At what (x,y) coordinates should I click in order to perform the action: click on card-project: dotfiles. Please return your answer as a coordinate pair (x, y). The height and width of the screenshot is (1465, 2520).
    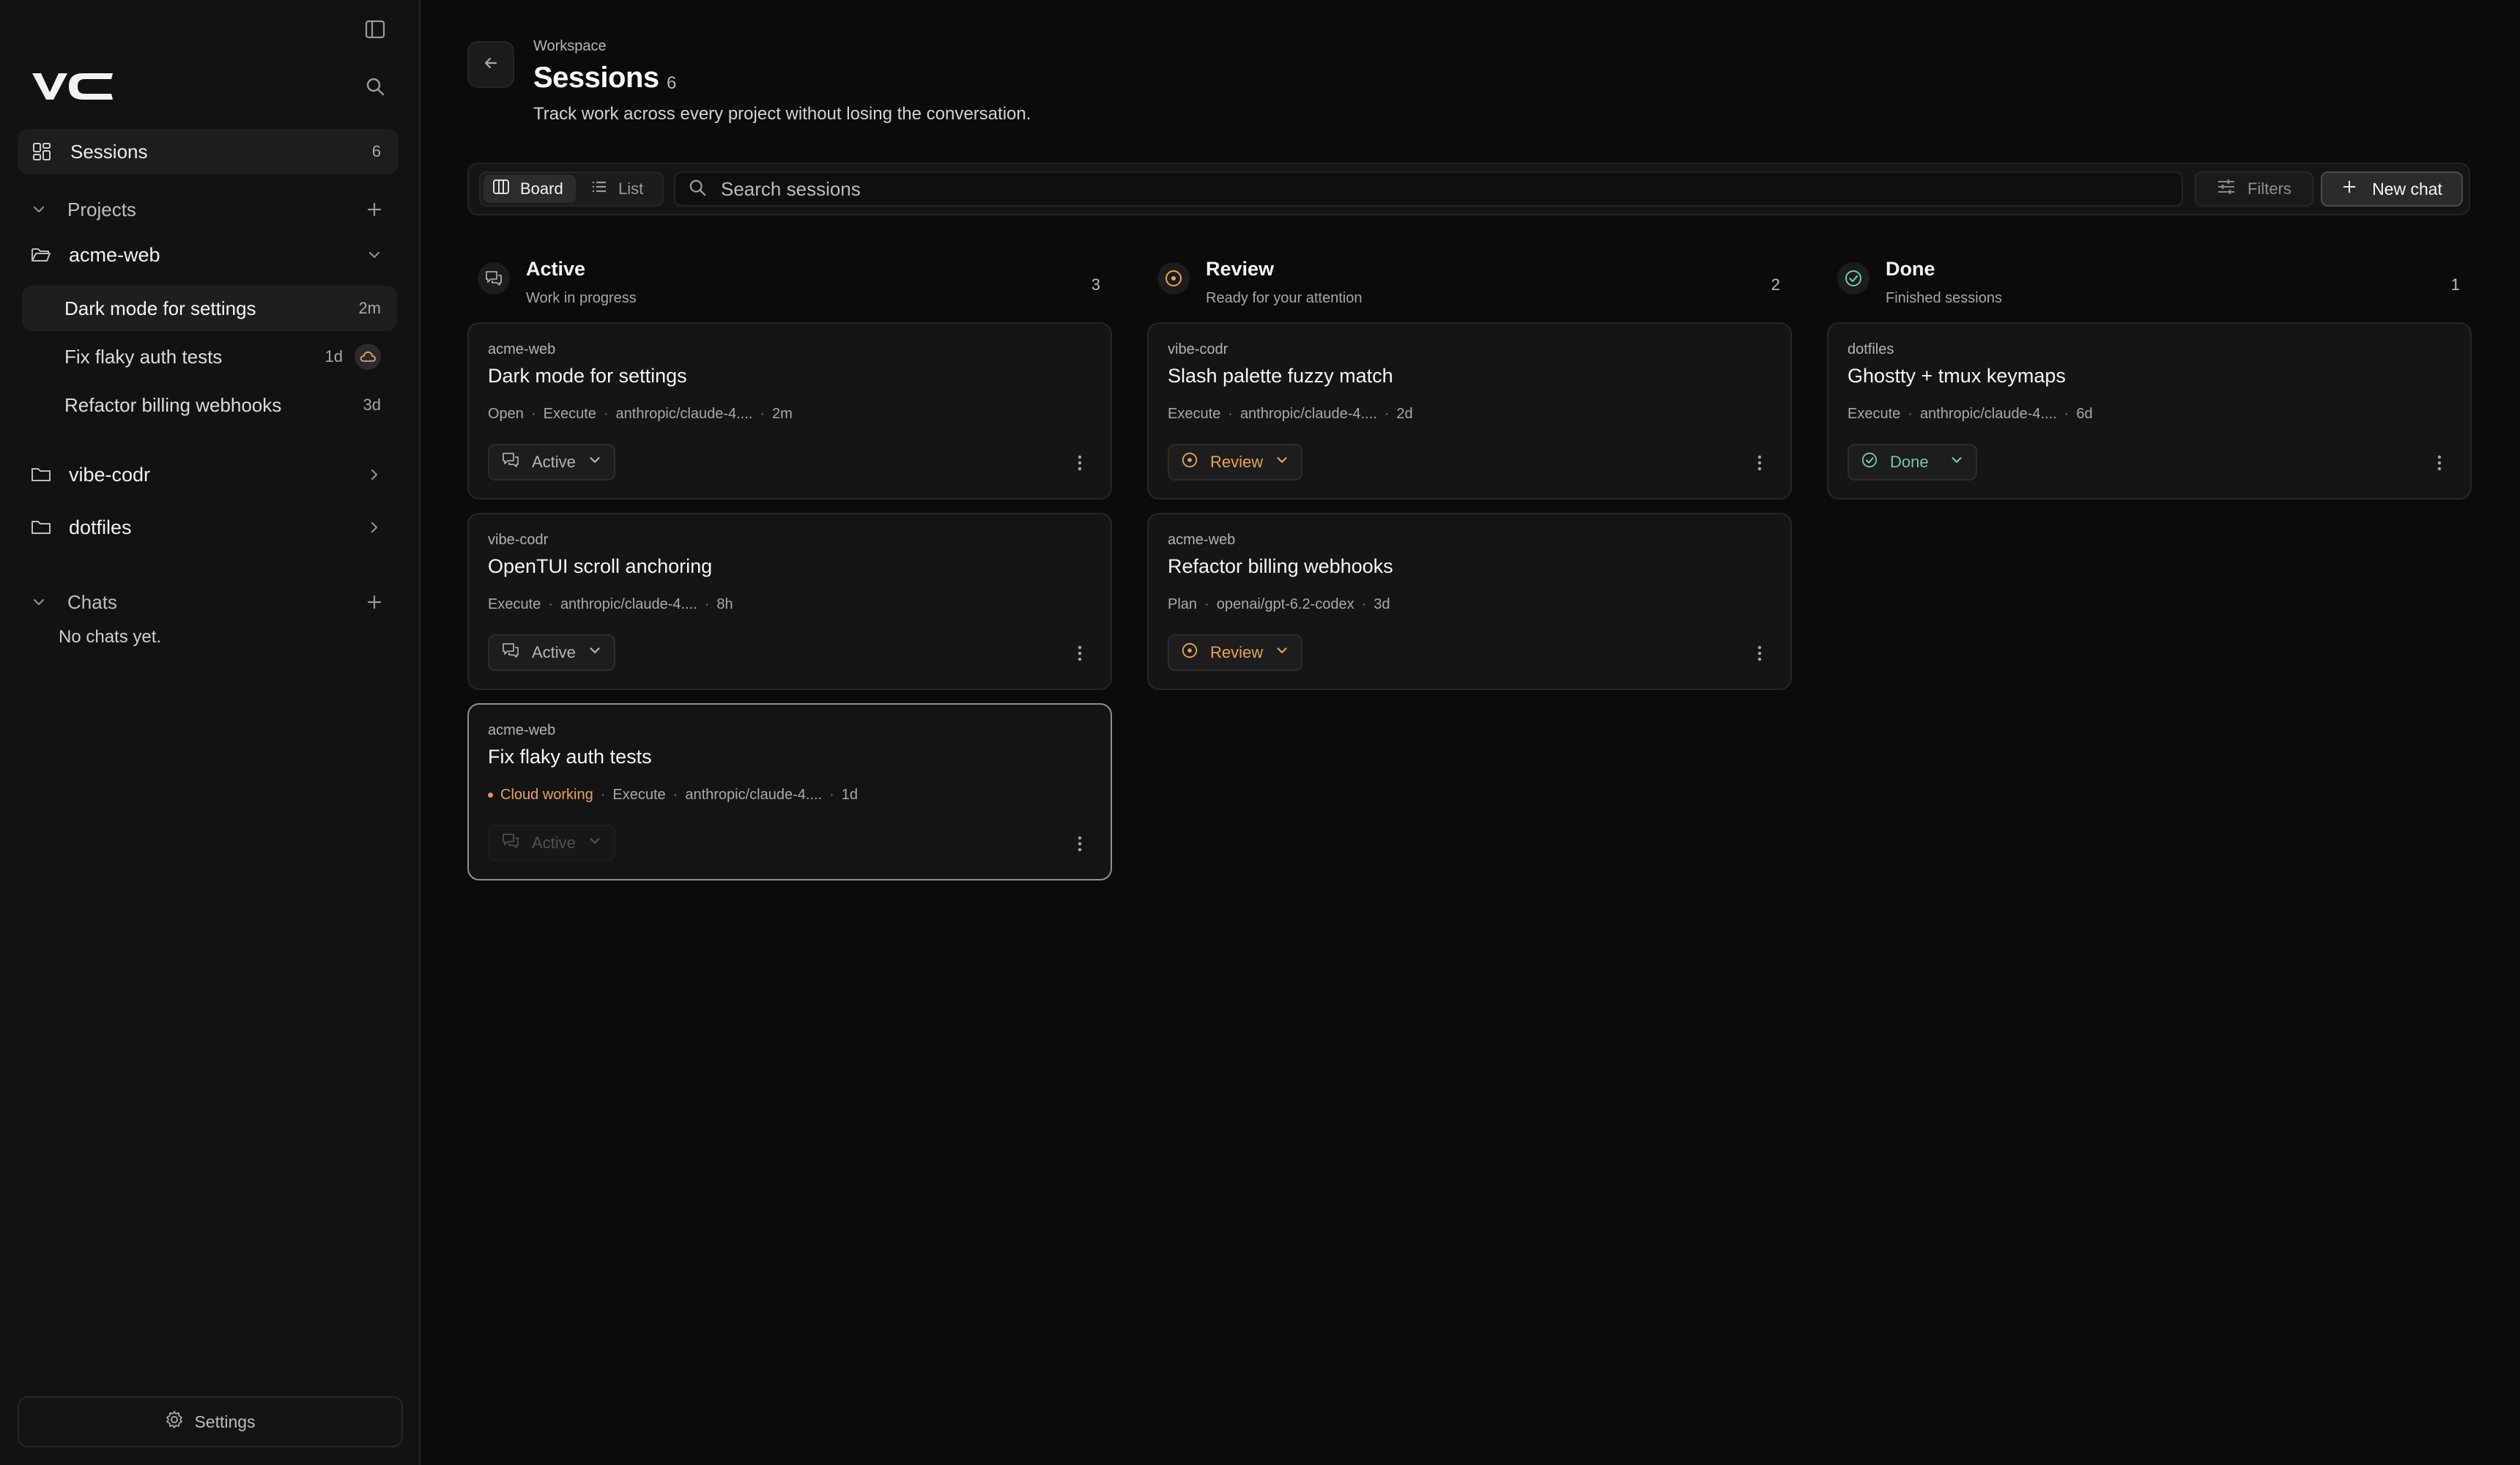
    Looking at the image, I should click on (1871, 349).